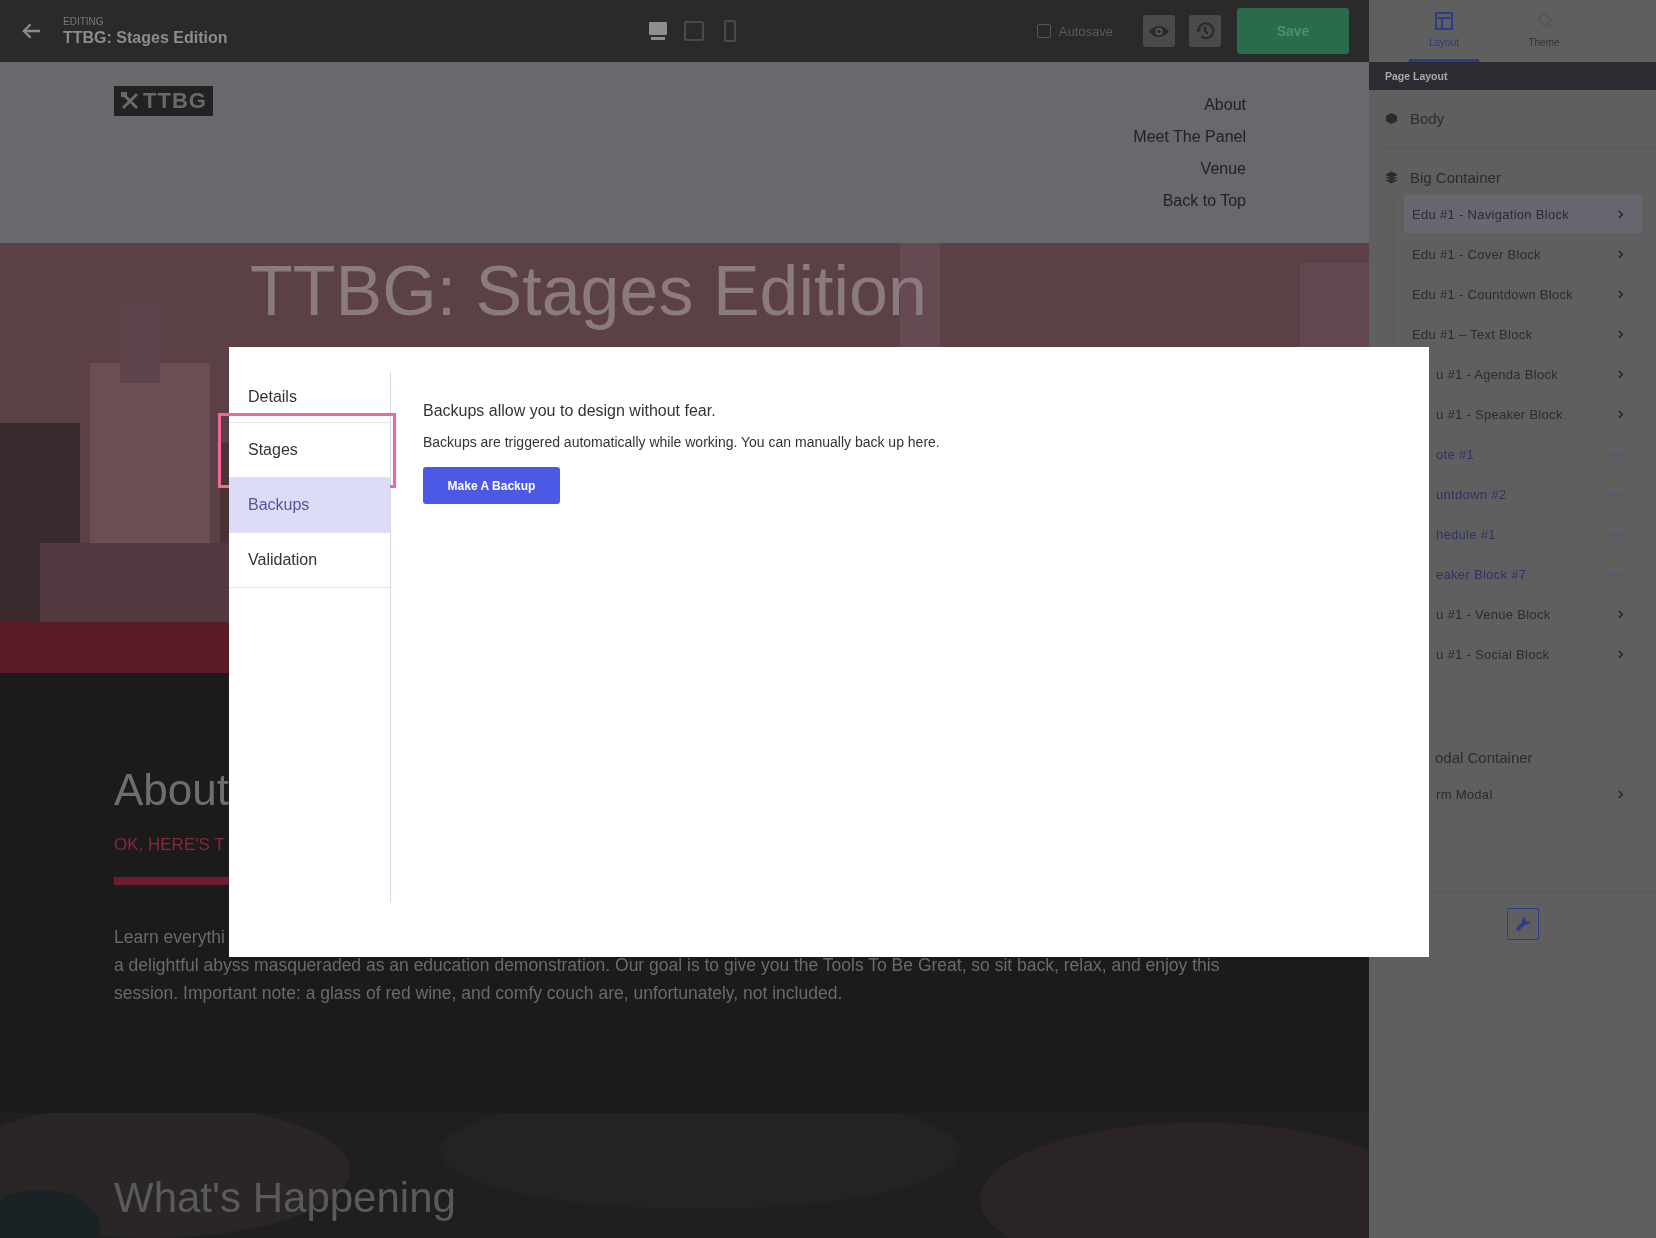 The width and height of the screenshot is (1656, 1238). Describe the element at coordinates (694, 31) in the screenshot. I see `tablet-icon` at that location.